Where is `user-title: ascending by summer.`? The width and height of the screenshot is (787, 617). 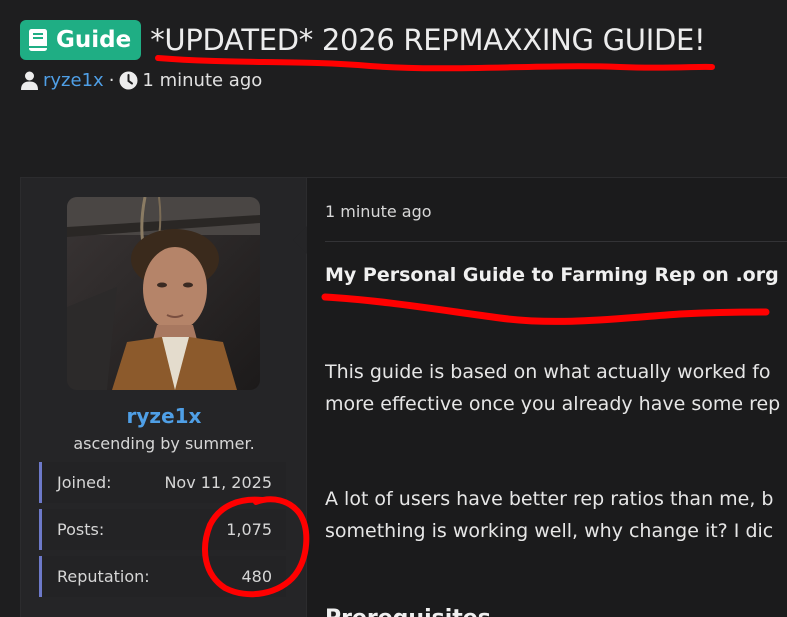 user-title: ascending by summer. is located at coordinates (164, 443).